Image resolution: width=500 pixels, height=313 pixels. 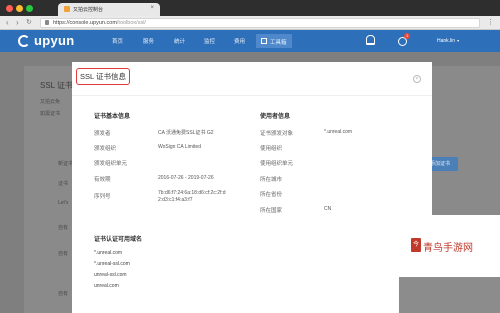 What do you see at coordinates (260, 23) in the screenshot?
I see `url-input: https://console.upyun.com/toolbox/ssl/` at bounding box center [260, 23].